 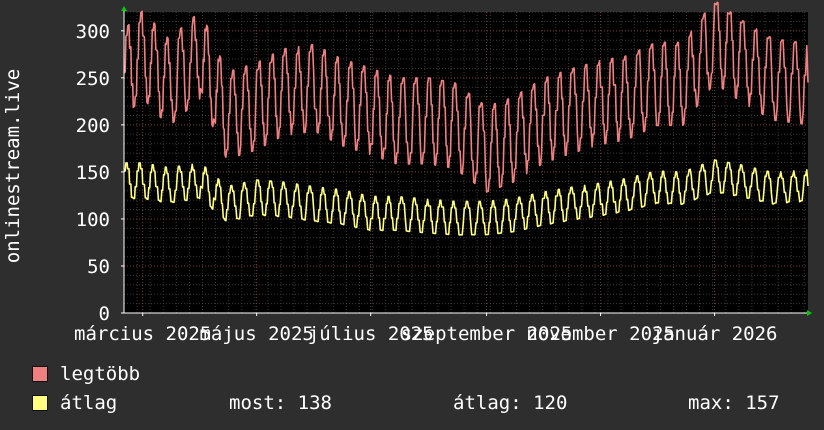 What do you see at coordinates (124, 8) in the screenshot?
I see `y-axis-arrow` at bounding box center [124, 8].